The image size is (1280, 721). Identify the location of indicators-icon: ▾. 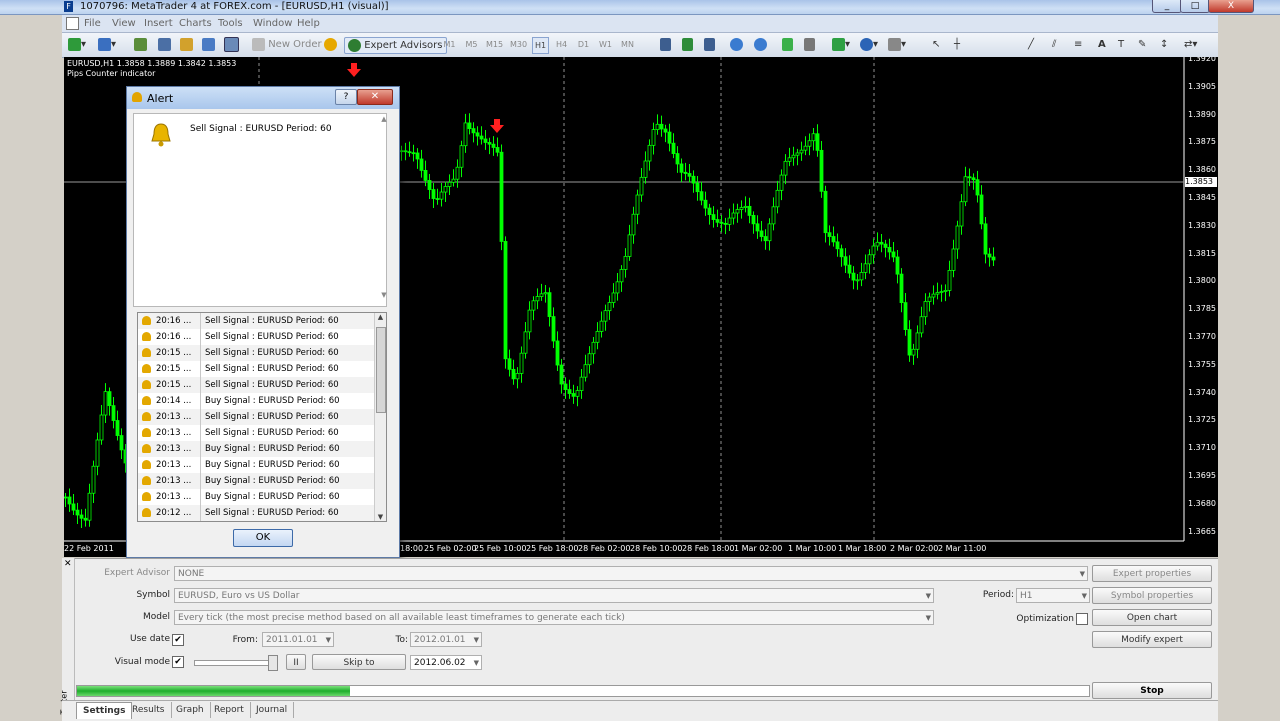
(841, 44).